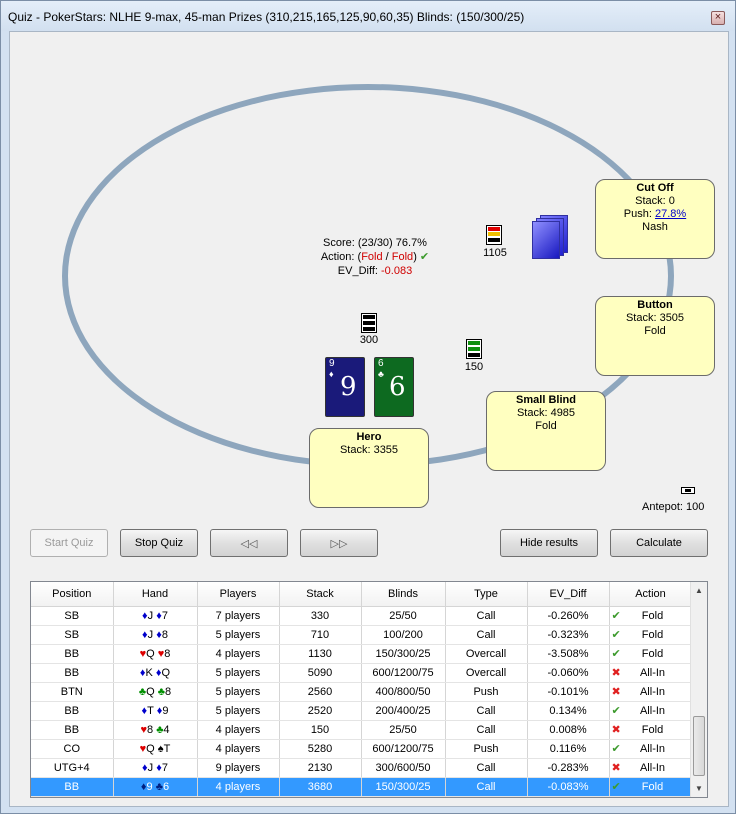 Image resolution: width=736 pixels, height=814 pixels. I want to click on column-header-type: Type, so click(486, 594).